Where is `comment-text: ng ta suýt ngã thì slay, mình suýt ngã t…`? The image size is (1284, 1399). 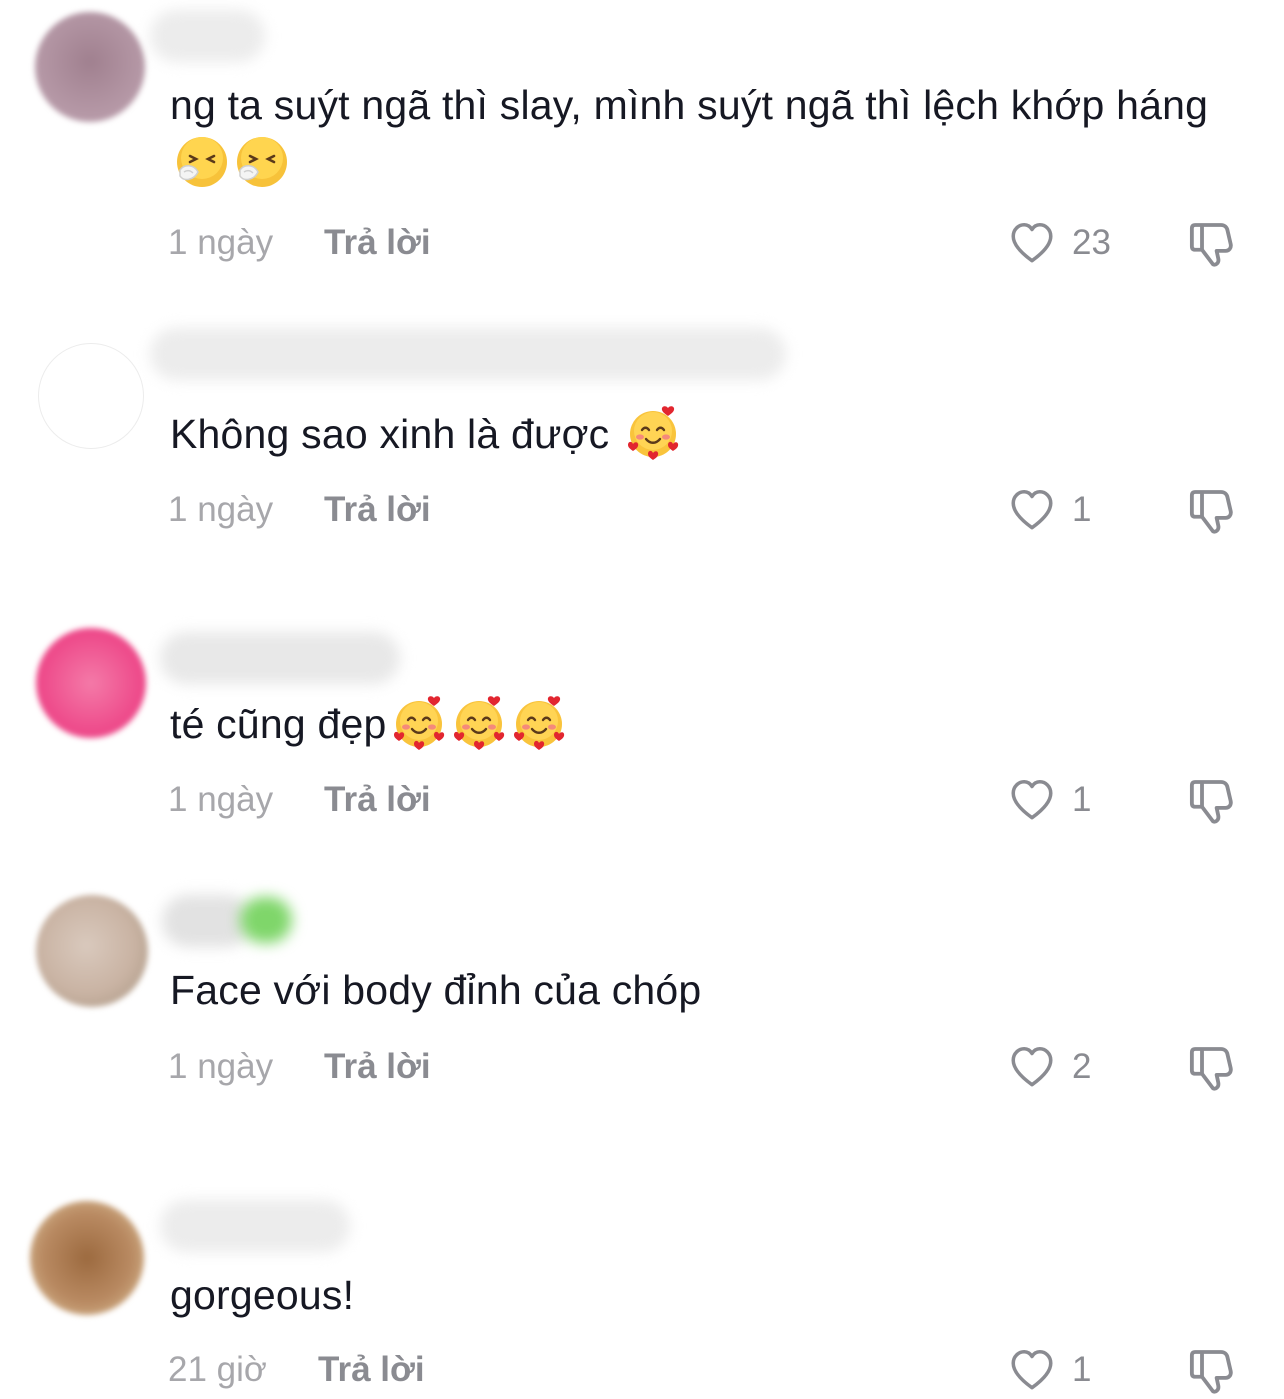 comment-text: ng ta suýt ngã thì slay, mình suýt ngã t… is located at coordinates (710, 134).